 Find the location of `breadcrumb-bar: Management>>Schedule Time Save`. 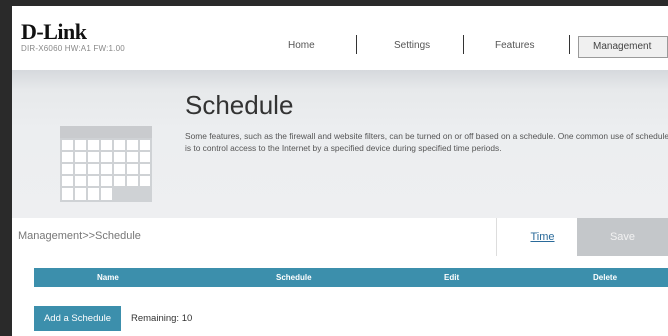

breadcrumb-bar: Management>>Schedule Time Save is located at coordinates (340, 237).